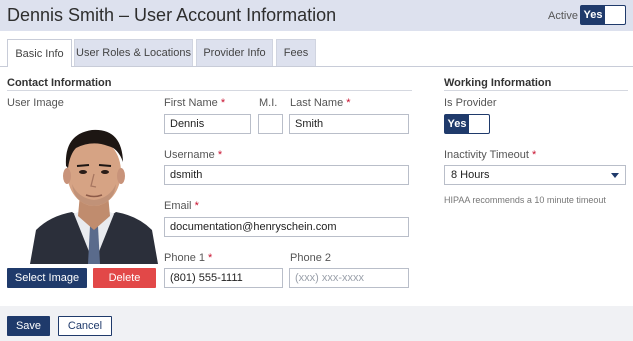 The width and height of the screenshot is (633, 341). Describe the element at coordinates (178, 206) in the screenshot. I see `email-label-text: Email` at that location.